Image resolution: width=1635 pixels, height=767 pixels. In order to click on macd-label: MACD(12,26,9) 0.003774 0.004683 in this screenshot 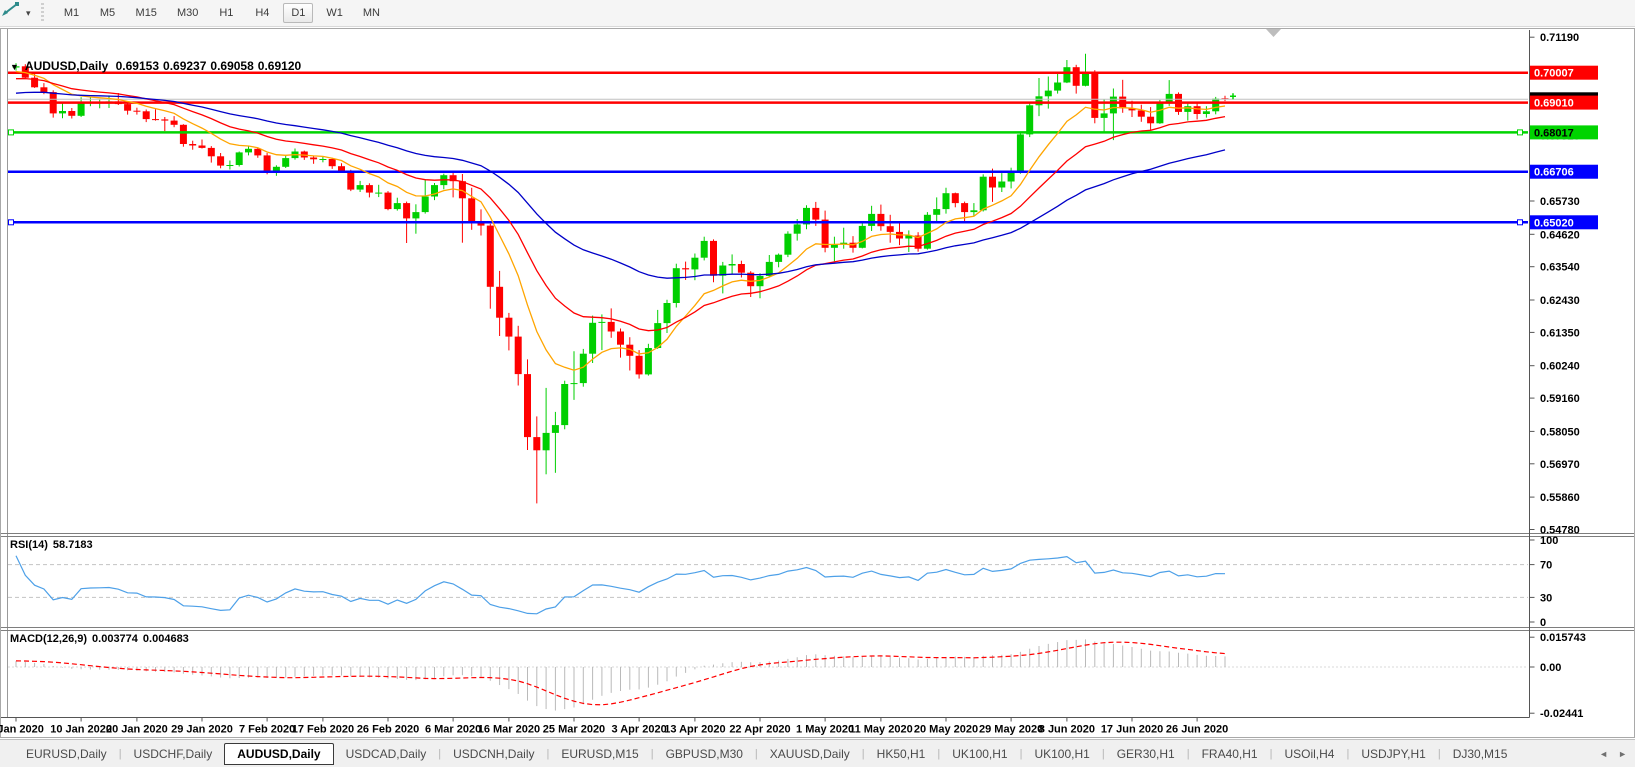, I will do `click(102, 639)`.